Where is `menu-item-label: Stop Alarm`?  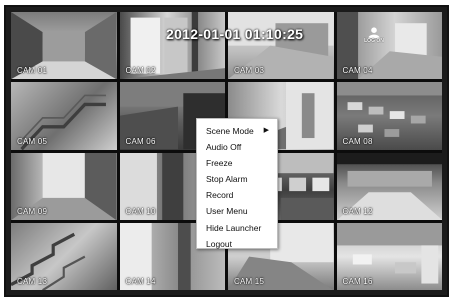 menu-item-label: Stop Alarm is located at coordinates (227, 179).